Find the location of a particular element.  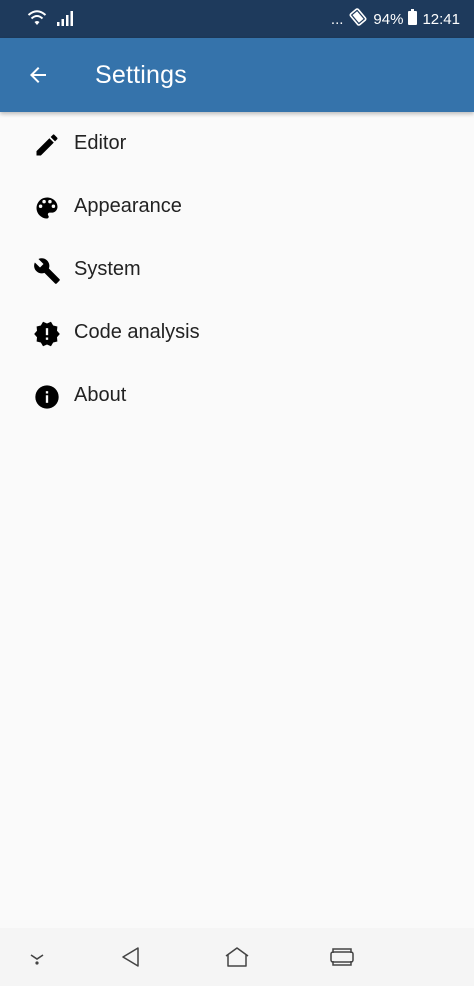

battery-percent: 94% is located at coordinates (388, 19).